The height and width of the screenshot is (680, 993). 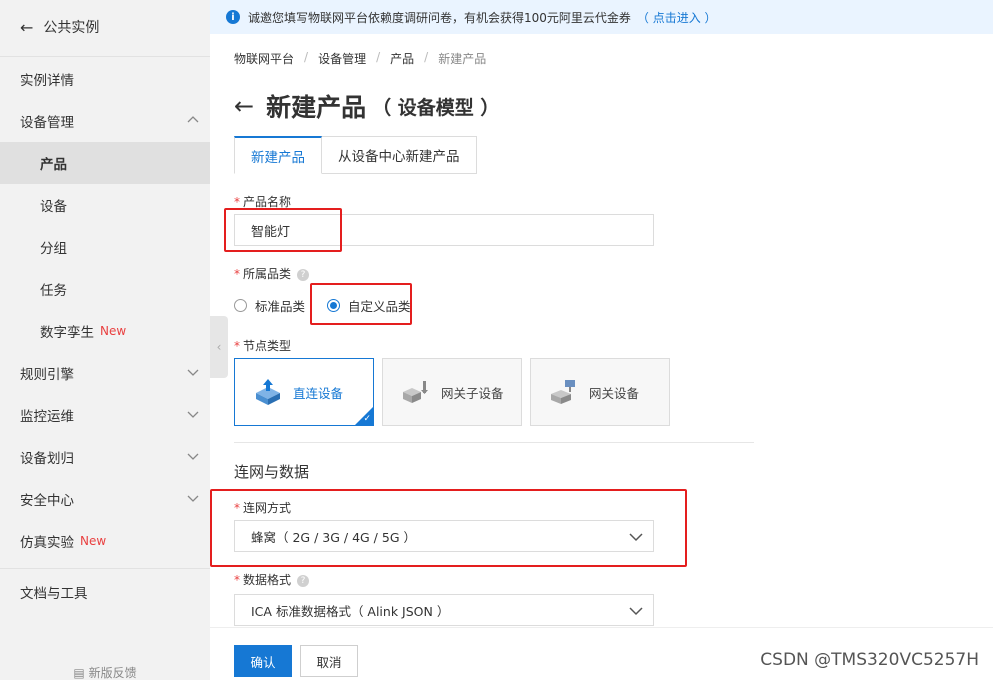 What do you see at coordinates (105, 79) in the screenshot?
I see `sidebar-item-instance-detail: 实例详情` at bounding box center [105, 79].